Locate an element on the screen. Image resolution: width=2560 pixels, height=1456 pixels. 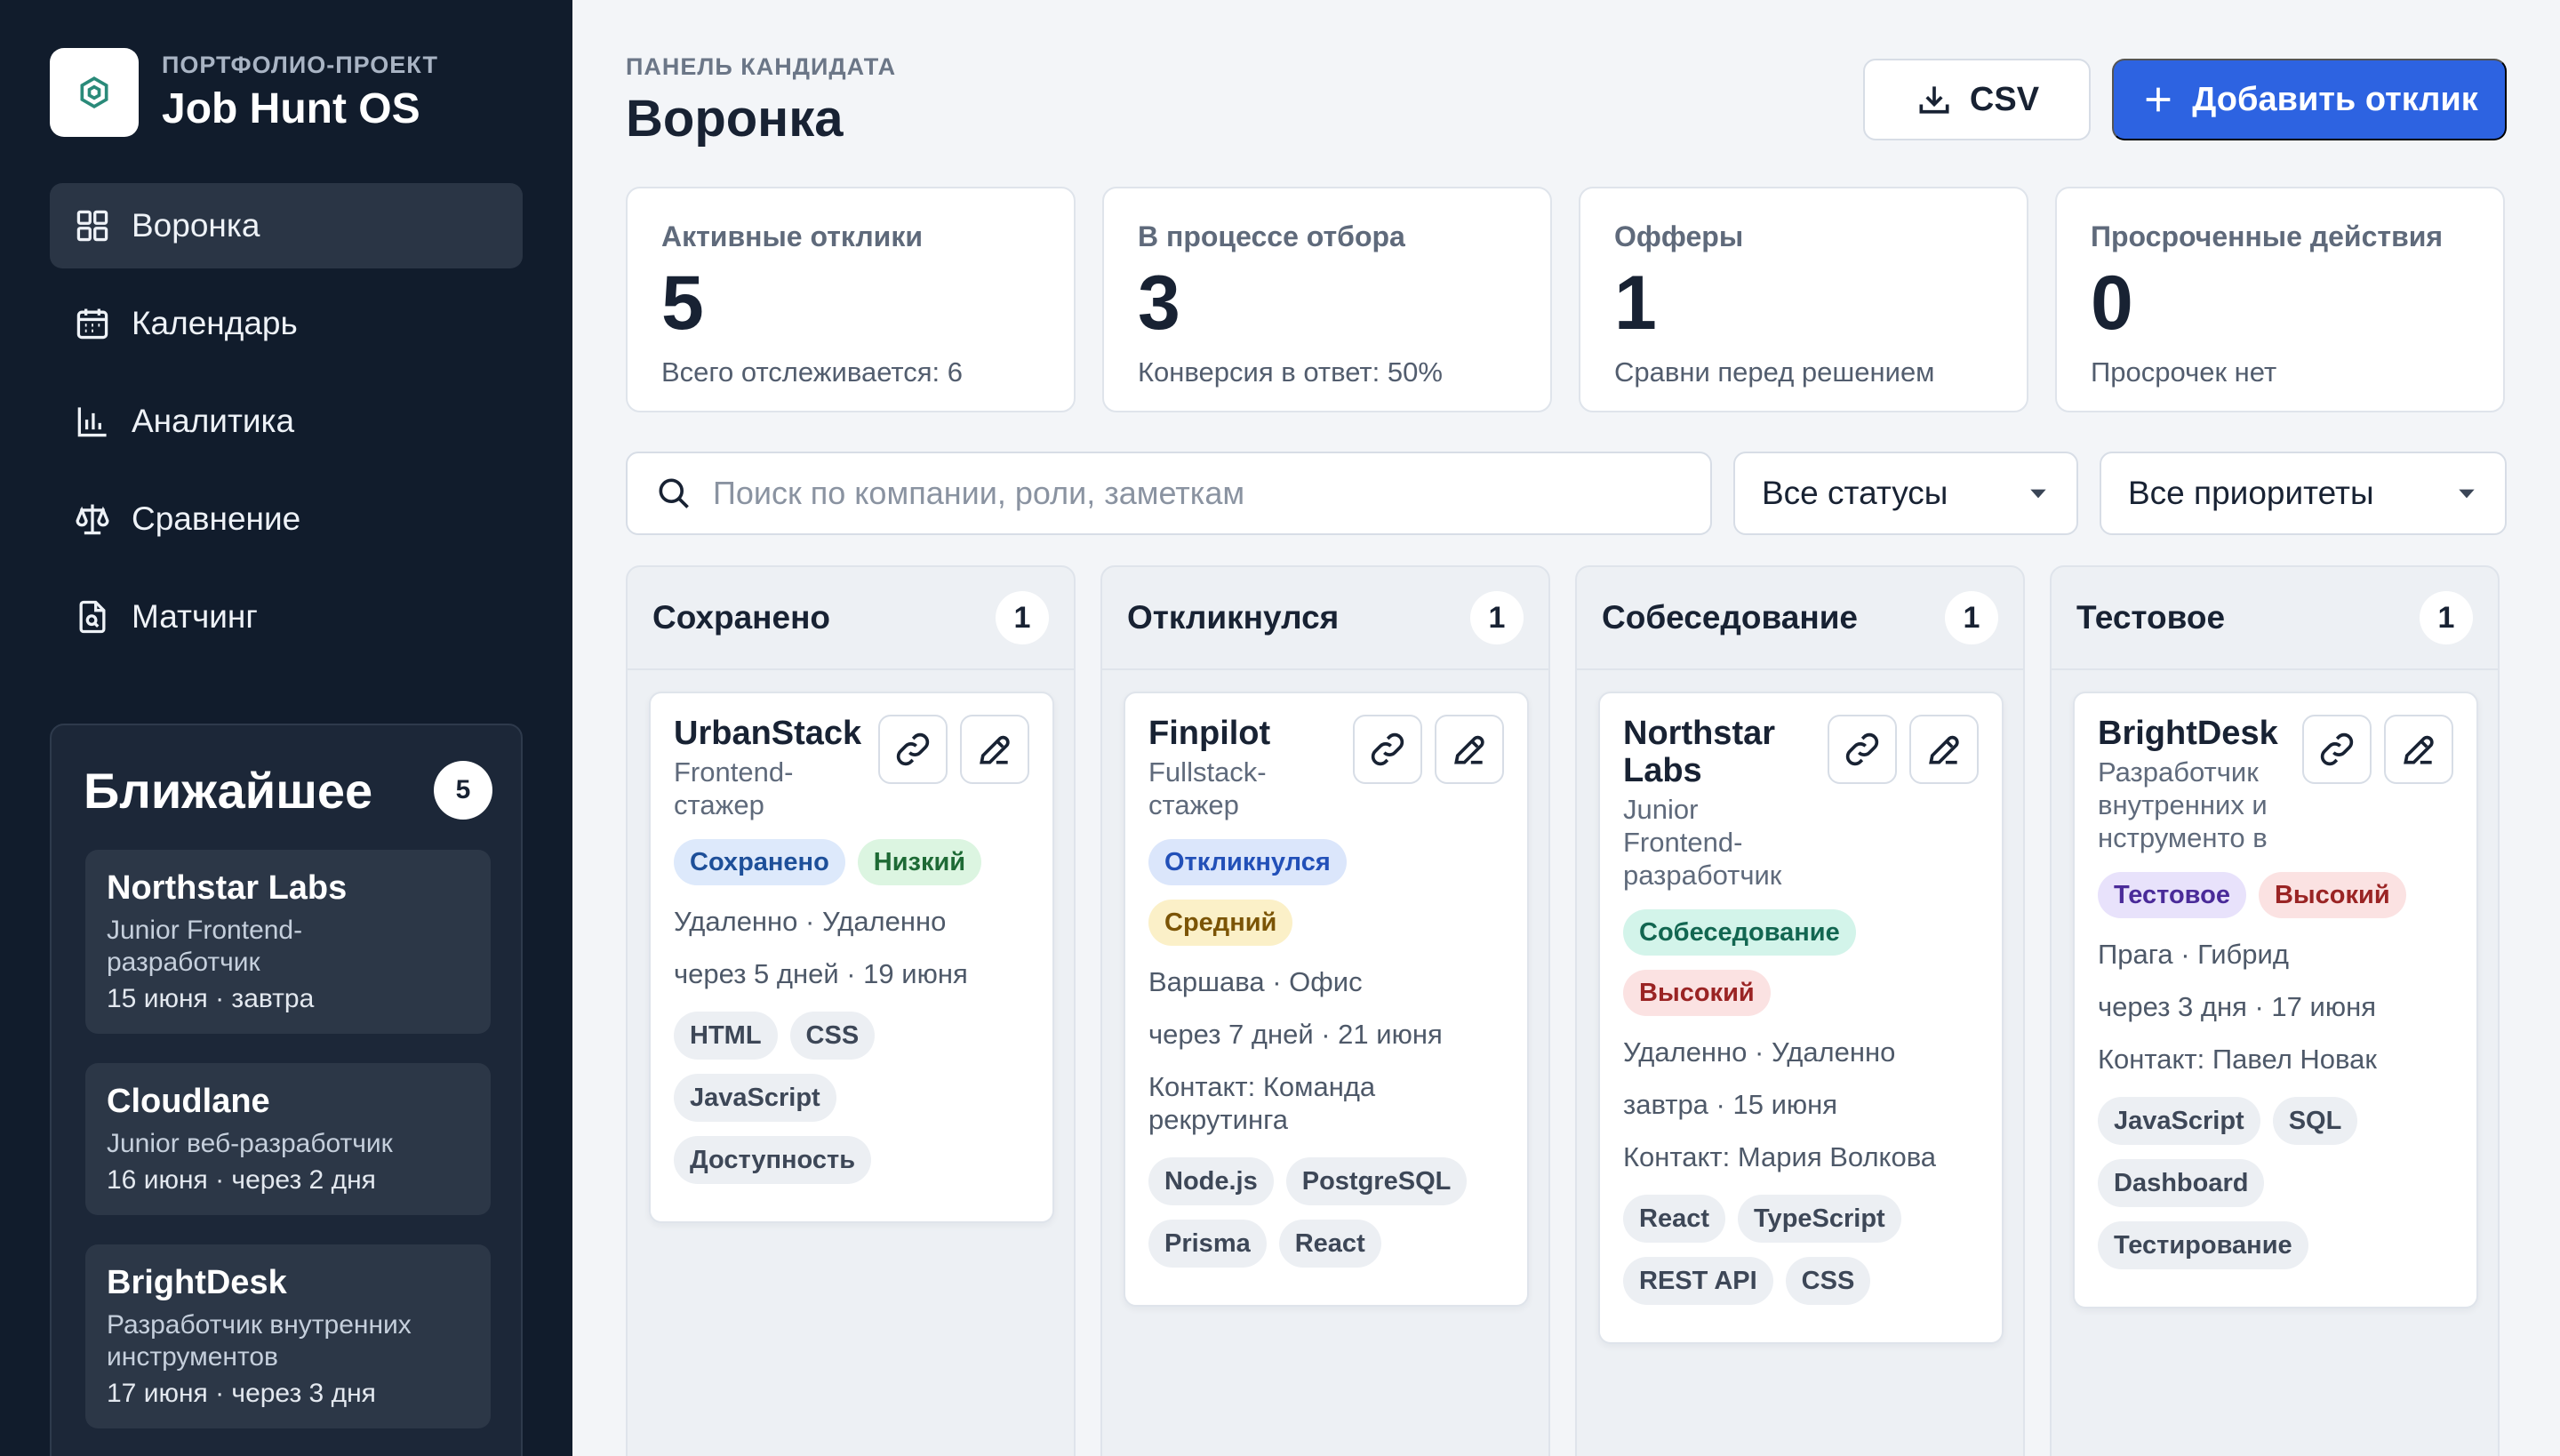
brand-title: Job Hunt OS is located at coordinates (291, 108).